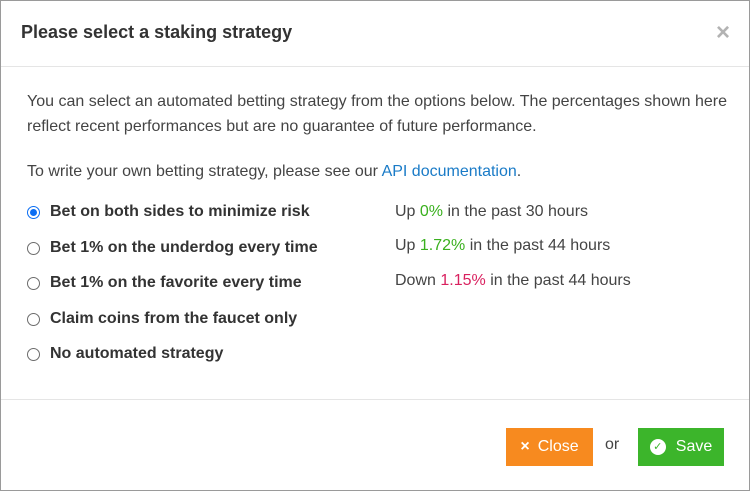 This screenshot has height=491, width=750. Describe the element at coordinates (612, 444) in the screenshot. I see `or-separator: or` at that location.